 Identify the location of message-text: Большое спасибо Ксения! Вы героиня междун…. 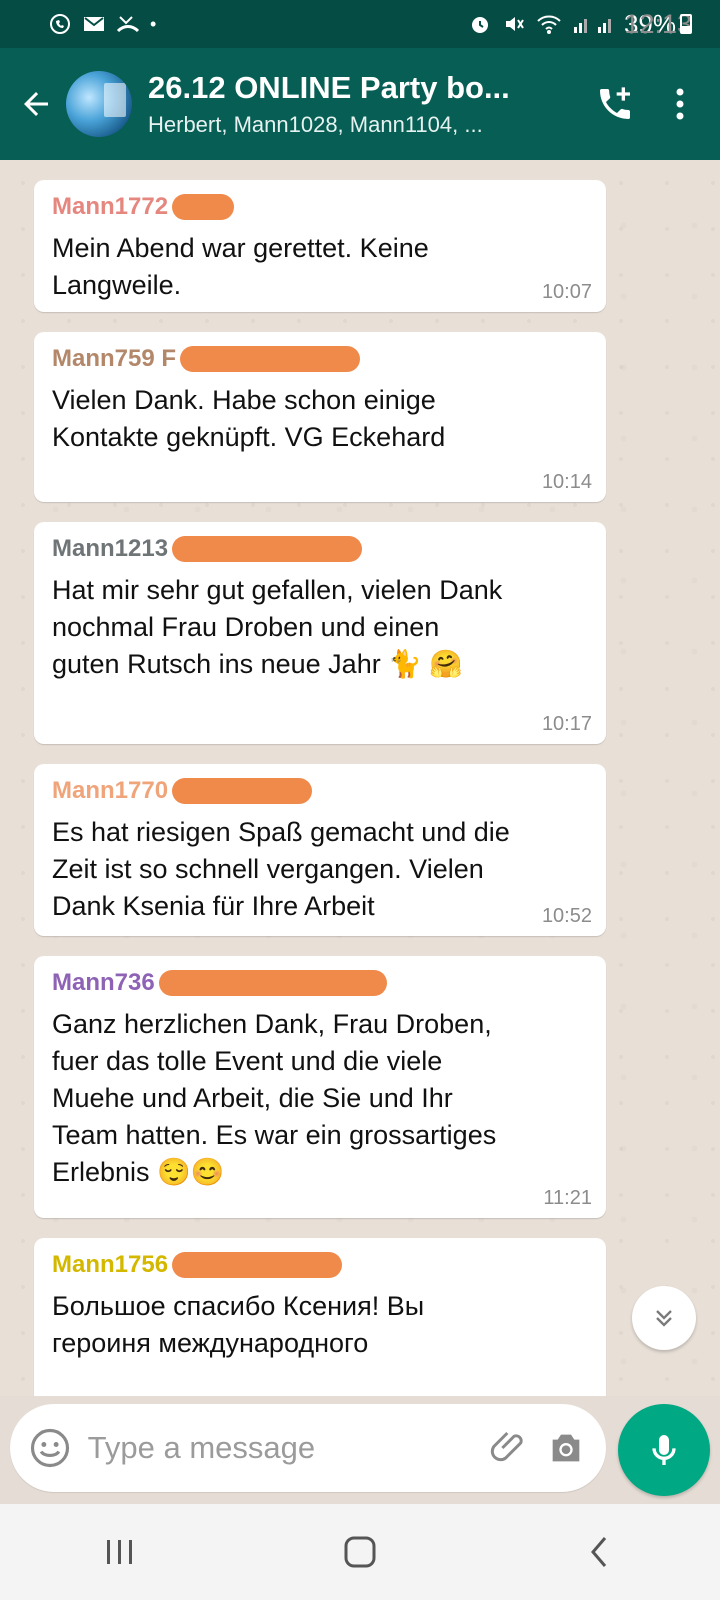
(238, 1324).